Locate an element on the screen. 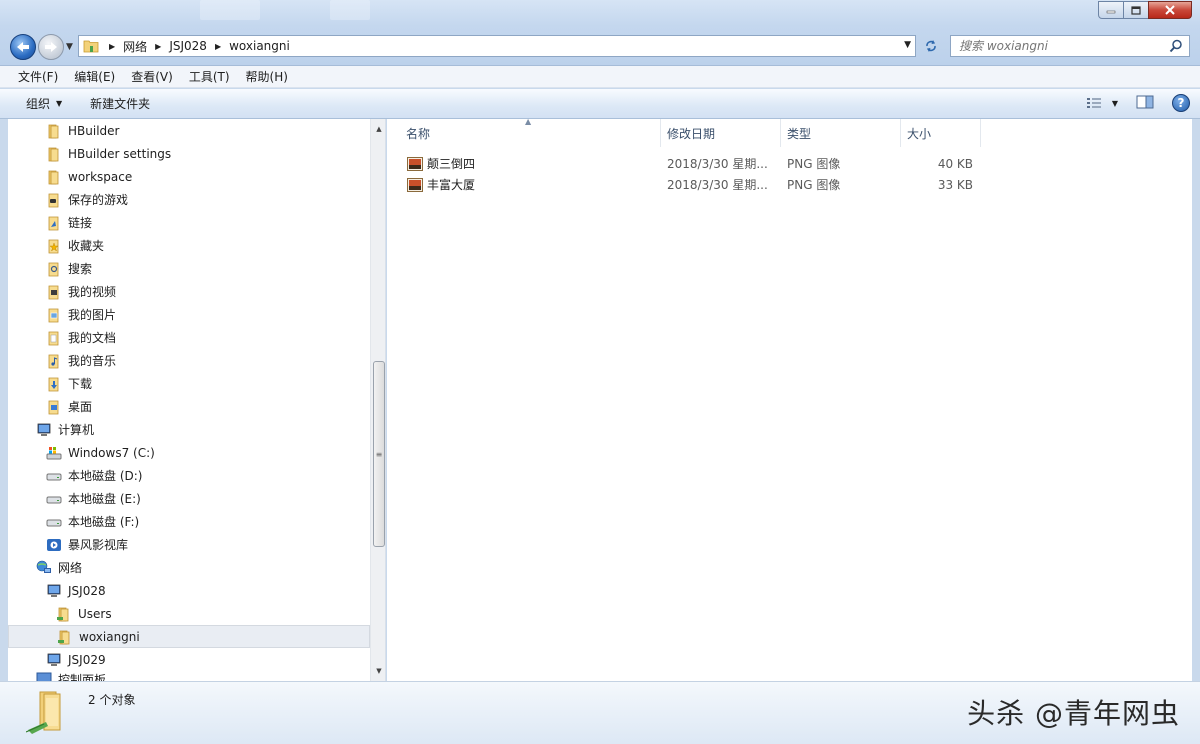 This screenshot has height=744, width=1200. file-name-cell: 颠三倒四 is located at coordinates (524, 163).